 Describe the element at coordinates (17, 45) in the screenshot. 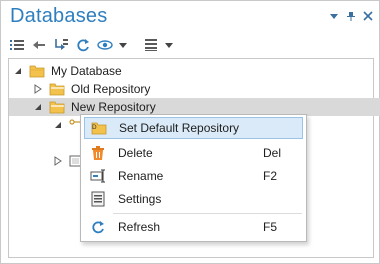

I see `list-icon` at that location.